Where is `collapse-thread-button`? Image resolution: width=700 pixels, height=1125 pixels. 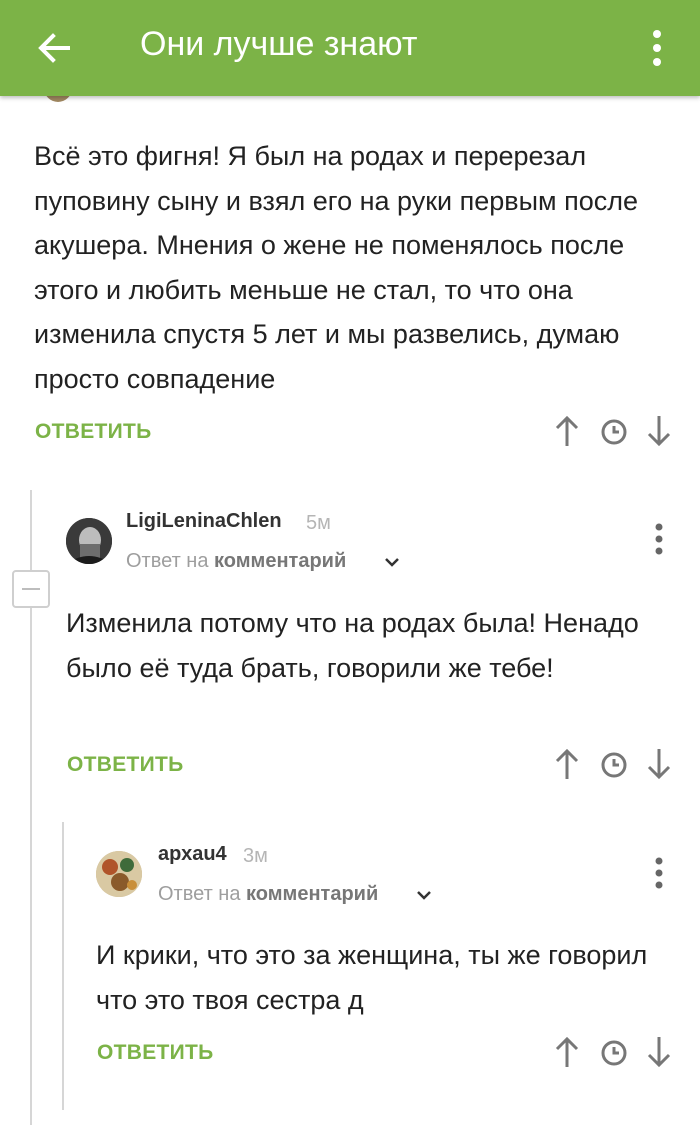
collapse-thread-button is located at coordinates (31, 589).